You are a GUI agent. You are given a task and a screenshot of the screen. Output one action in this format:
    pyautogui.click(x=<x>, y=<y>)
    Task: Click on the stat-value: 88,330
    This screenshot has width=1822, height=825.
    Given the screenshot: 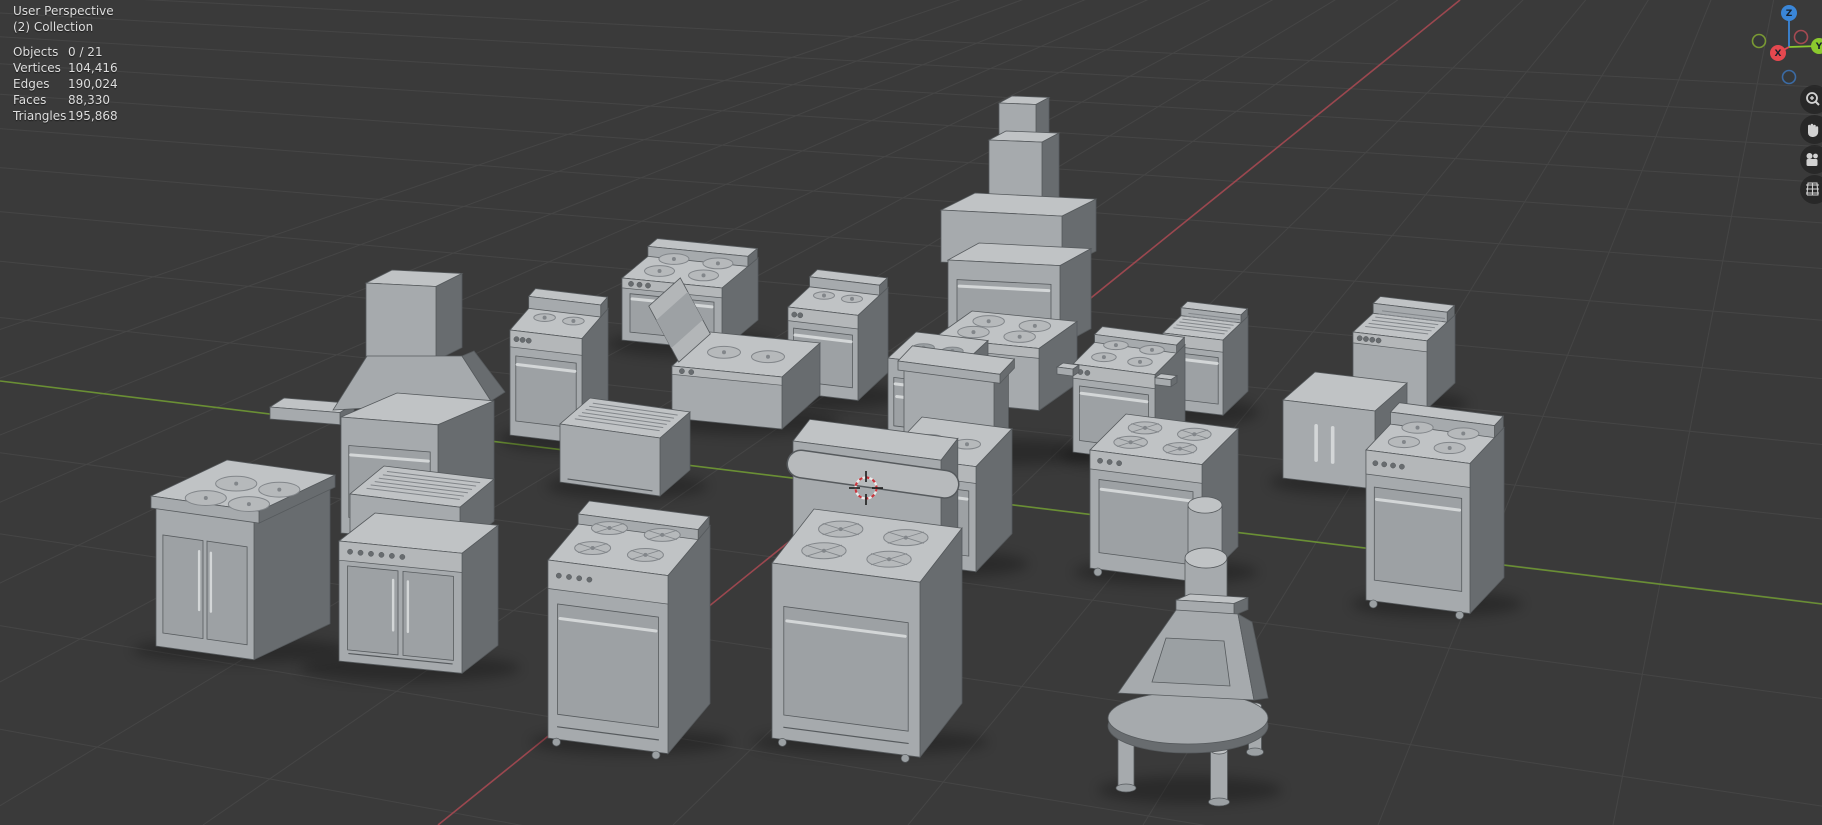 What is the action you would take?
    pyautogui.click(x=89, y=100)
    